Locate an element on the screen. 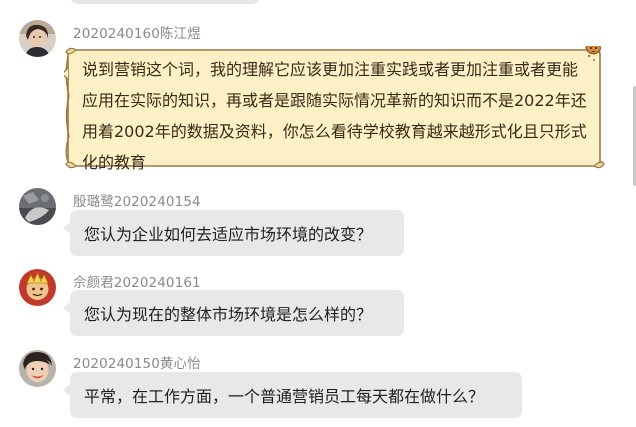 The image size is (636, 427). message-bubble: 您认为现在的整体市场环境是怎么样的？ is located at coordinates (233, 313).